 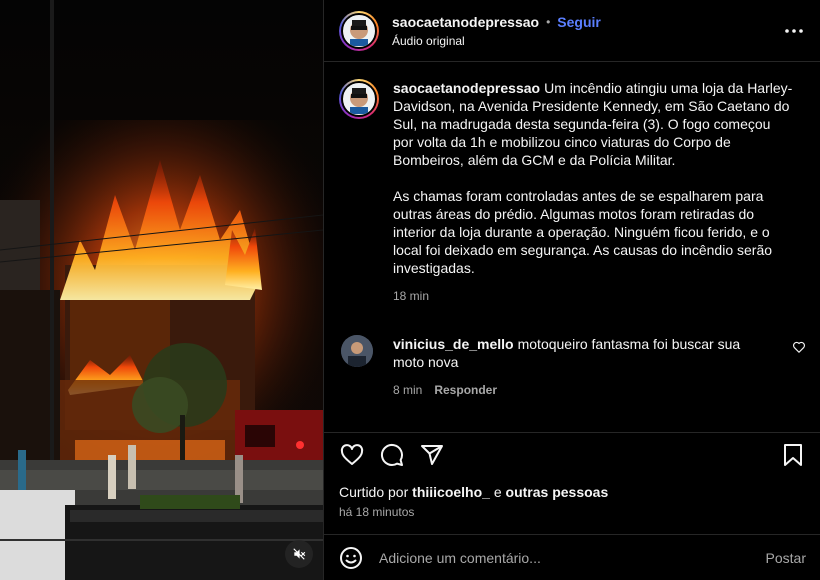 What do you see at coordinates (799, 347) in the screenshot?
I see `comment-like-heart-icon` at bounding box center [799, 347].